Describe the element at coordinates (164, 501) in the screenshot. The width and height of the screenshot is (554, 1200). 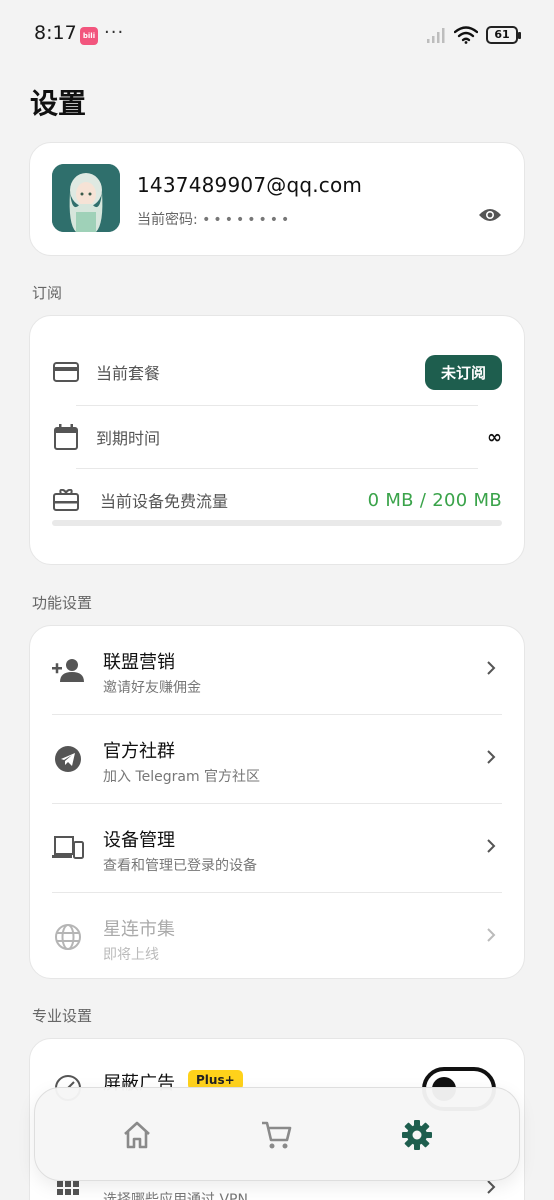
I see `traffic-label: 当前设备免费流量` at that location.